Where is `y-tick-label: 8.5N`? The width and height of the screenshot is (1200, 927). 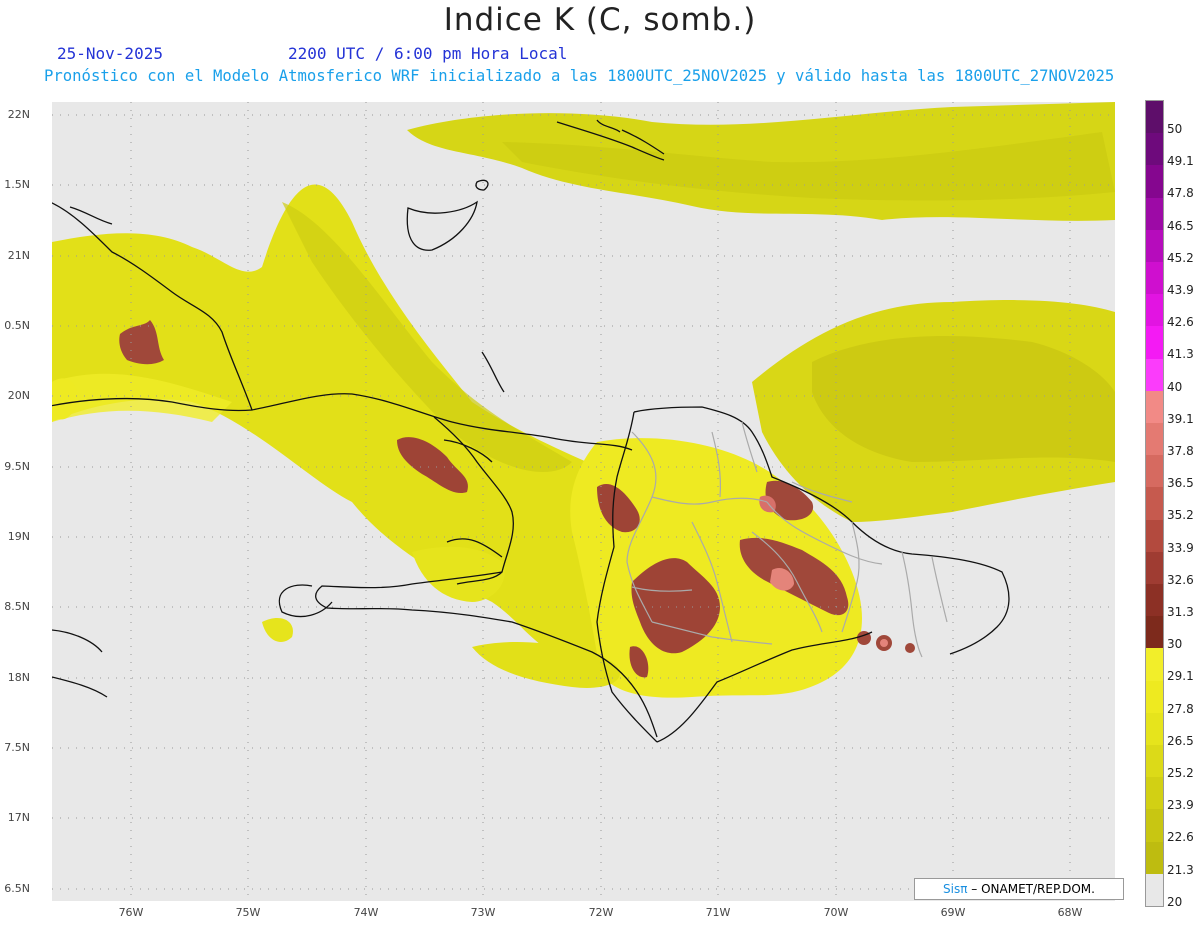 y-tick-label: 8.5N is located at coordinates (17, 606).